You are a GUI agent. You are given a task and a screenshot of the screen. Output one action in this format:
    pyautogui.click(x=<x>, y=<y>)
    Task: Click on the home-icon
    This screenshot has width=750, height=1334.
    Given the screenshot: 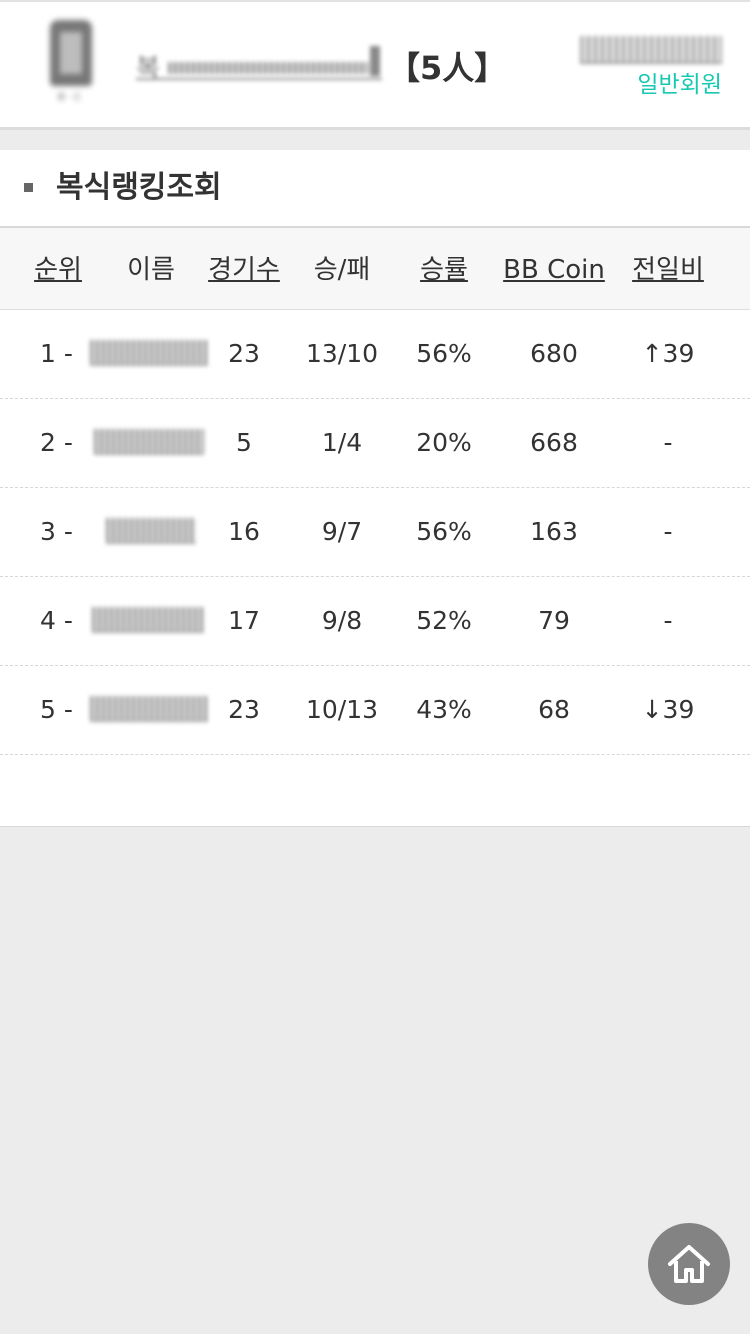 What is the action you would take?
    pyautogui.click(x=689, y=1264)
    